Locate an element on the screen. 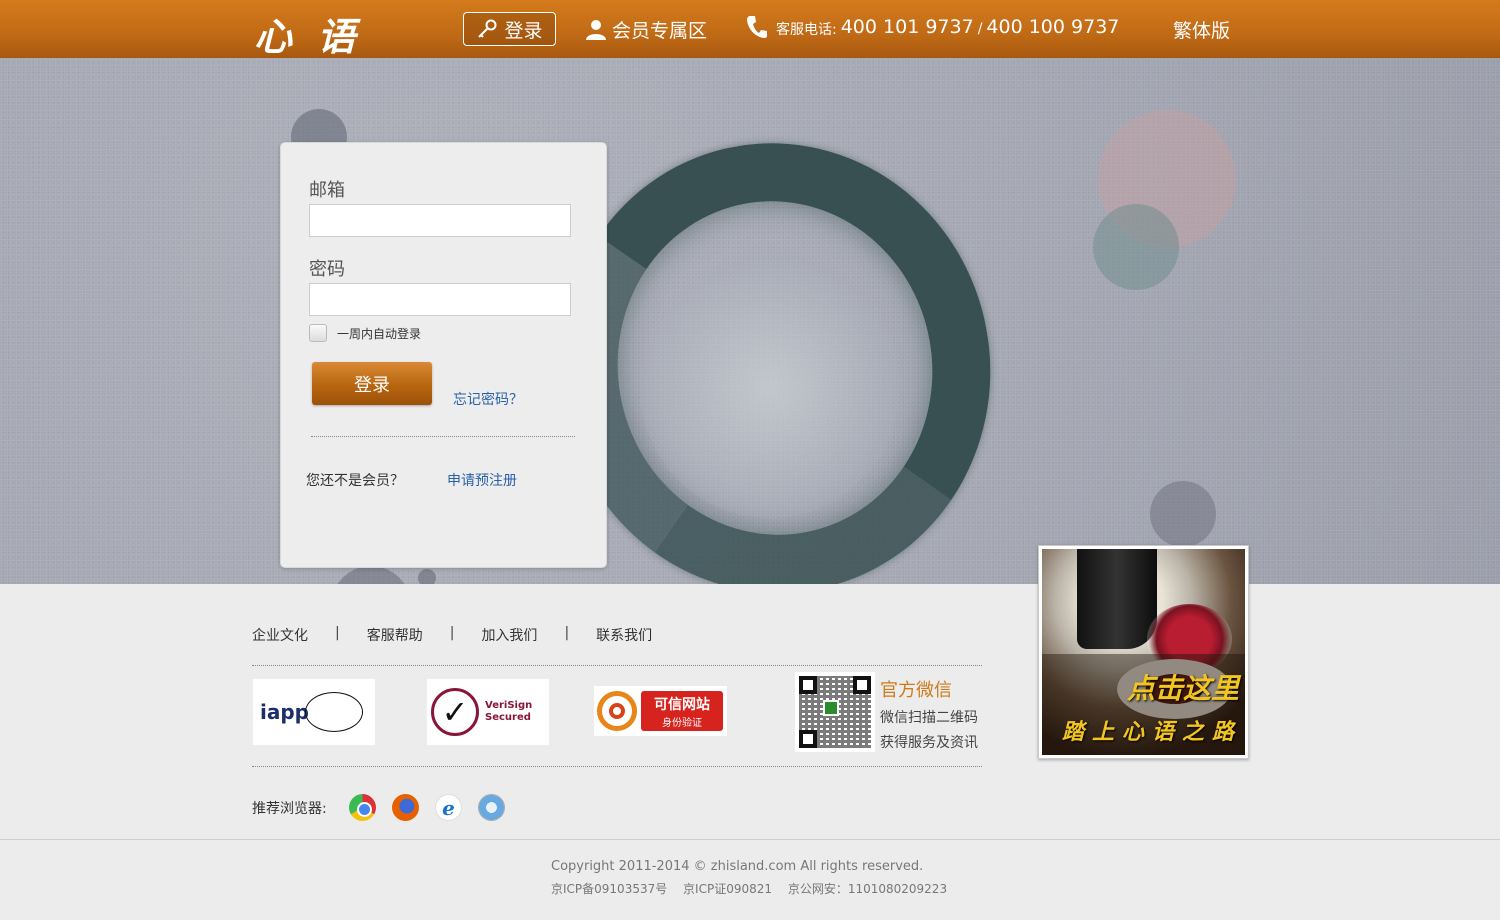  header-login-label: 登录 is located at coordinates (523, 30).